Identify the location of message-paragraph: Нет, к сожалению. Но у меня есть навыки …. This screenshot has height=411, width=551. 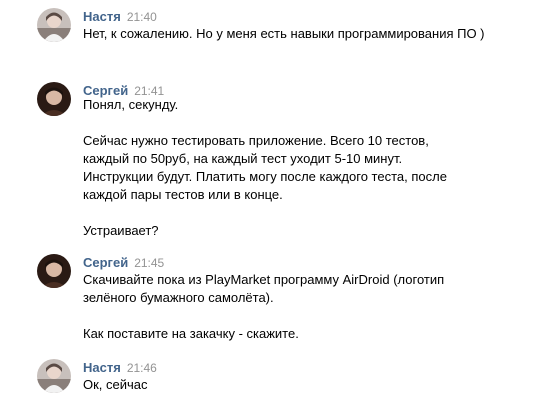
(284, 33).